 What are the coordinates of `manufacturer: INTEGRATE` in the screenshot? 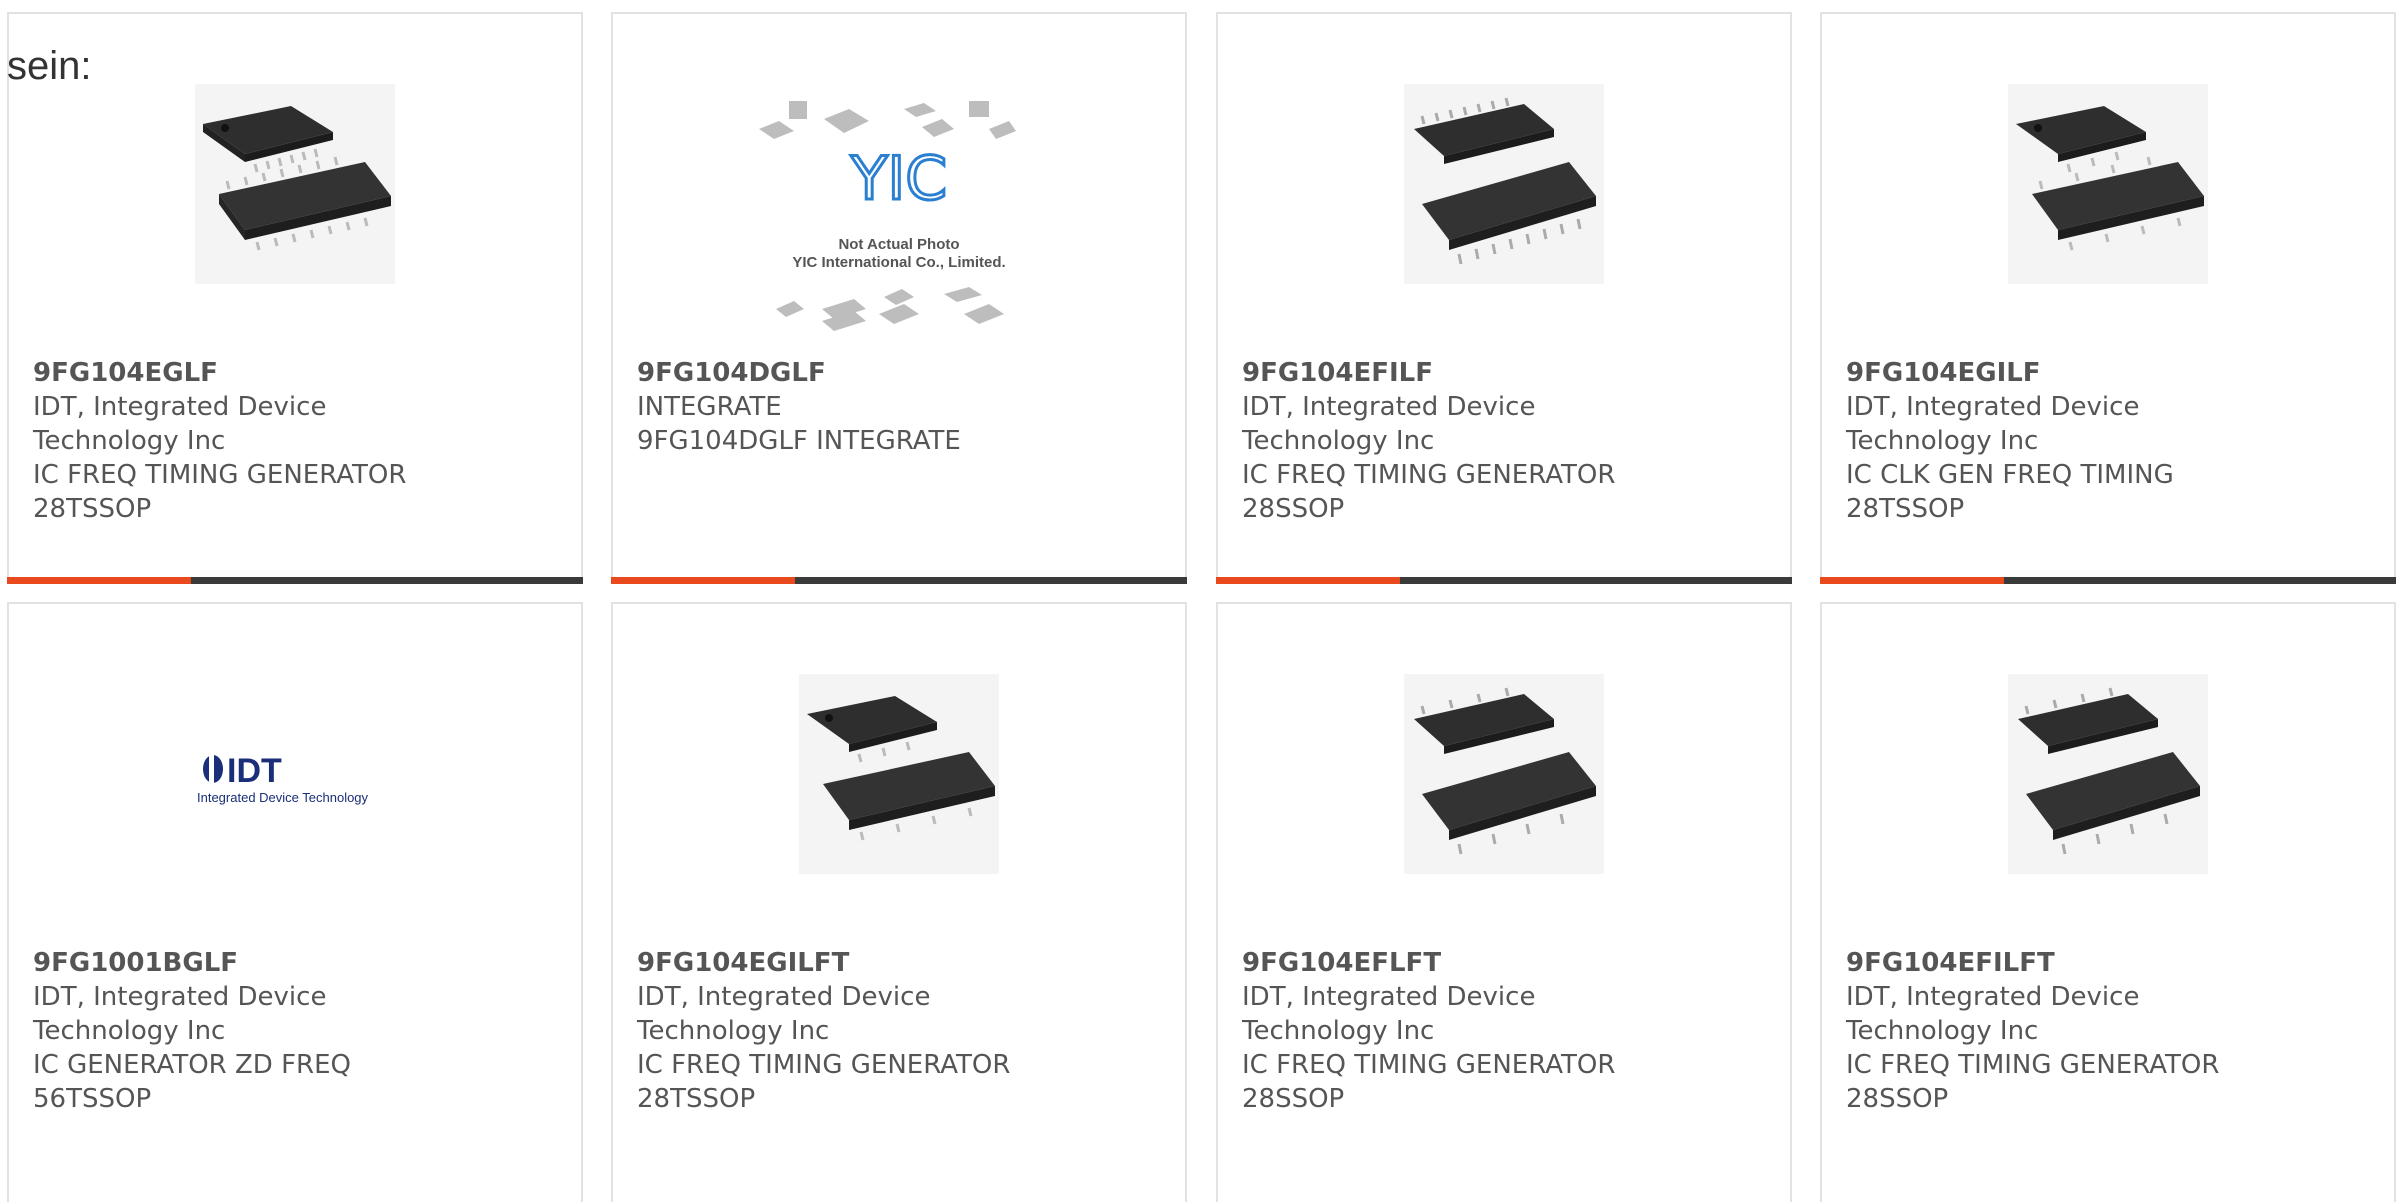 It's located at (709, 407).